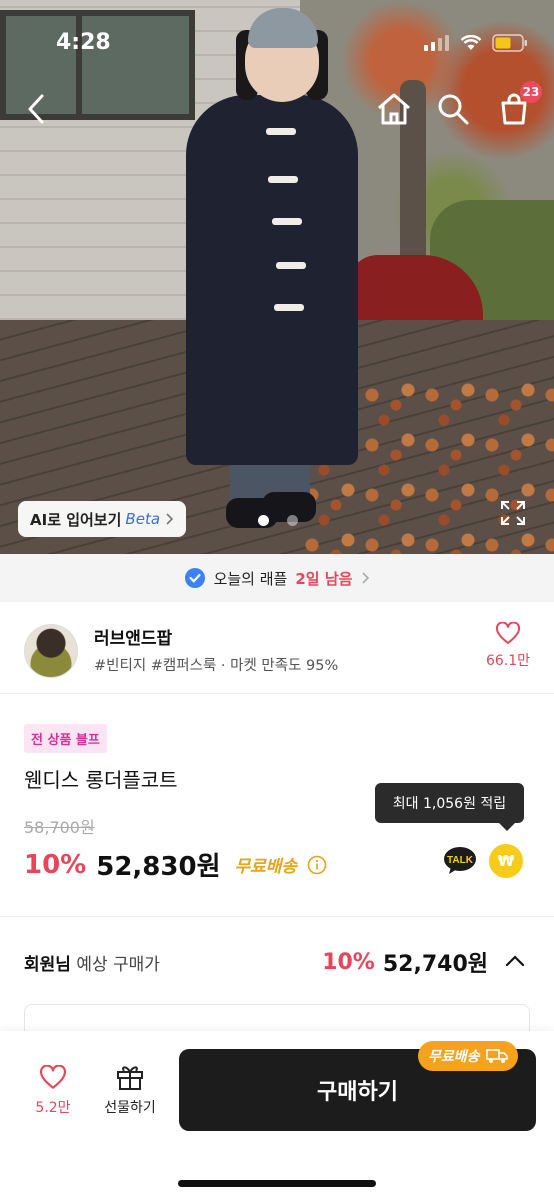  I want to click on gift-button: 선물하기, so click(130, 1090).